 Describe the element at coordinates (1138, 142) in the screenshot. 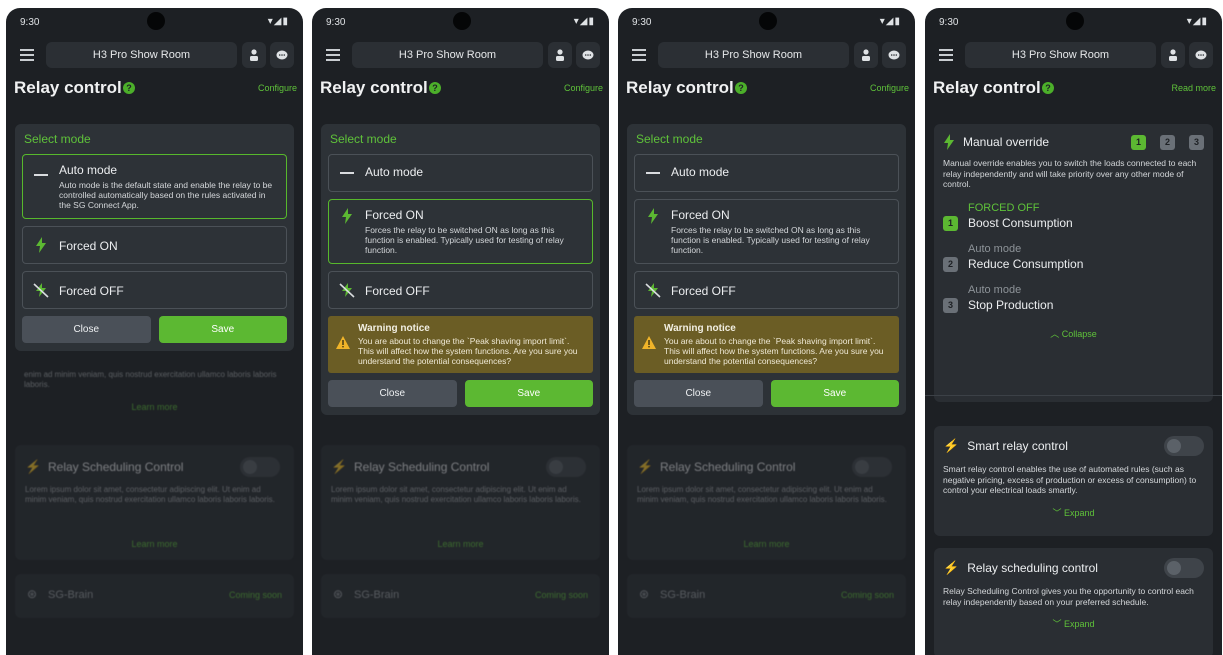

I see `relay-badge-1: 1` at that location.